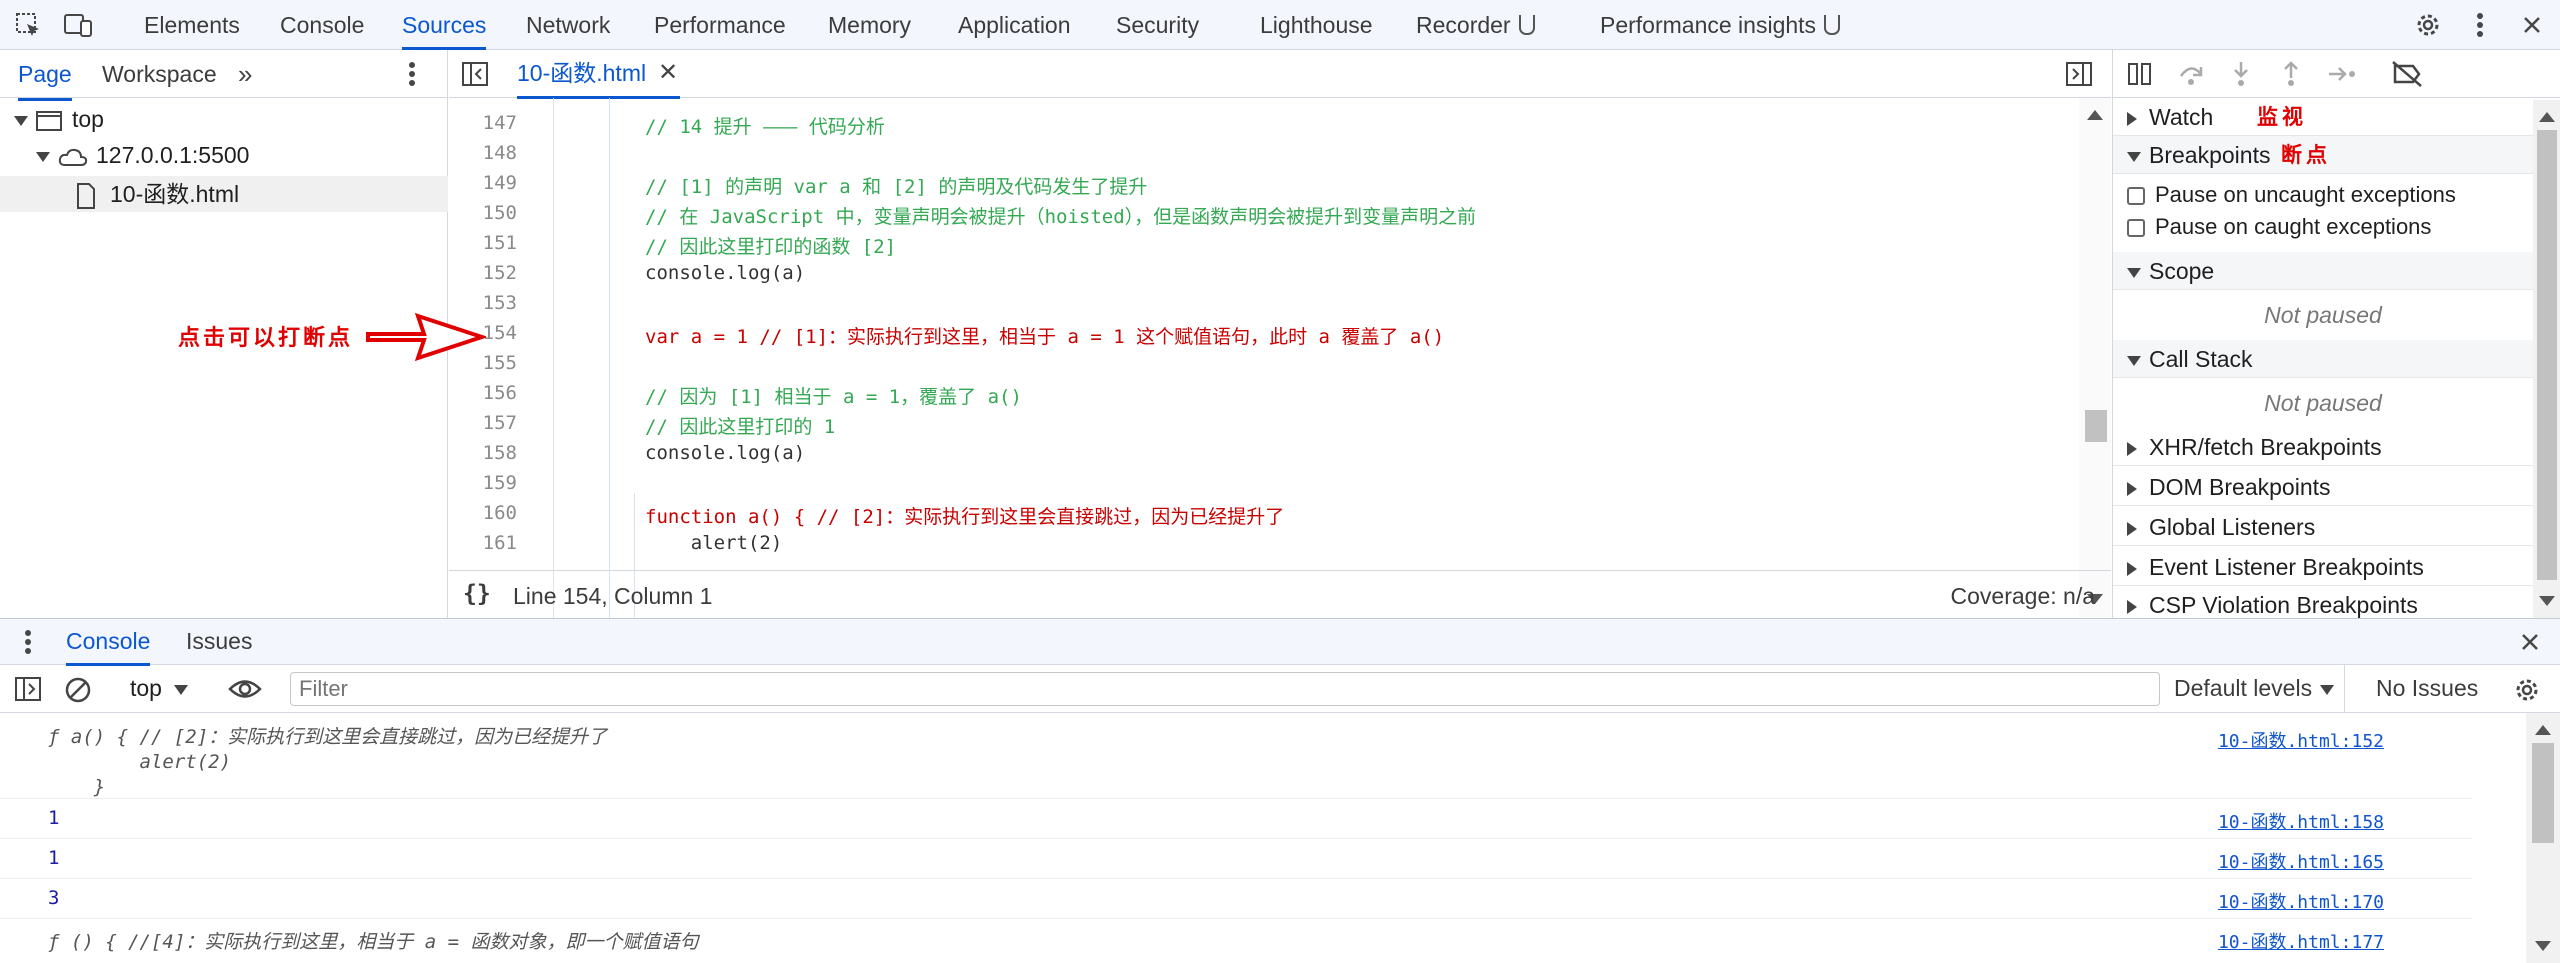  Describe the element at coordinates (2136, 228) in the screenshot. I see `checkbox-caught` at that location.